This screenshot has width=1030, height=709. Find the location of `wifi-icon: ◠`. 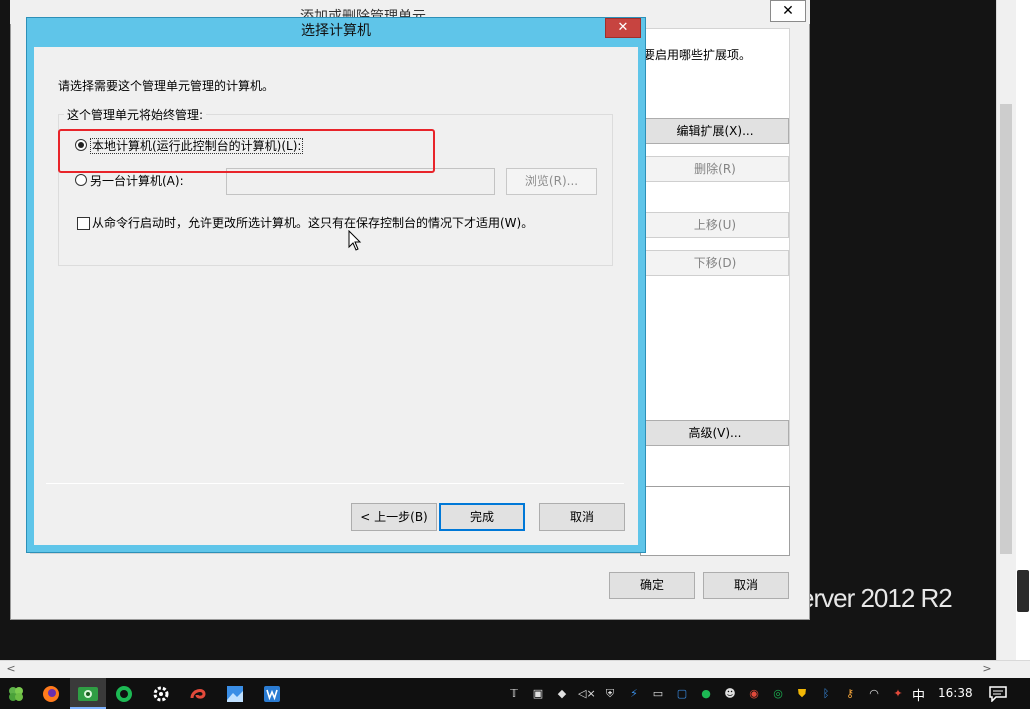

wifi-icon: ◠ is located at coordinates (874, 694).